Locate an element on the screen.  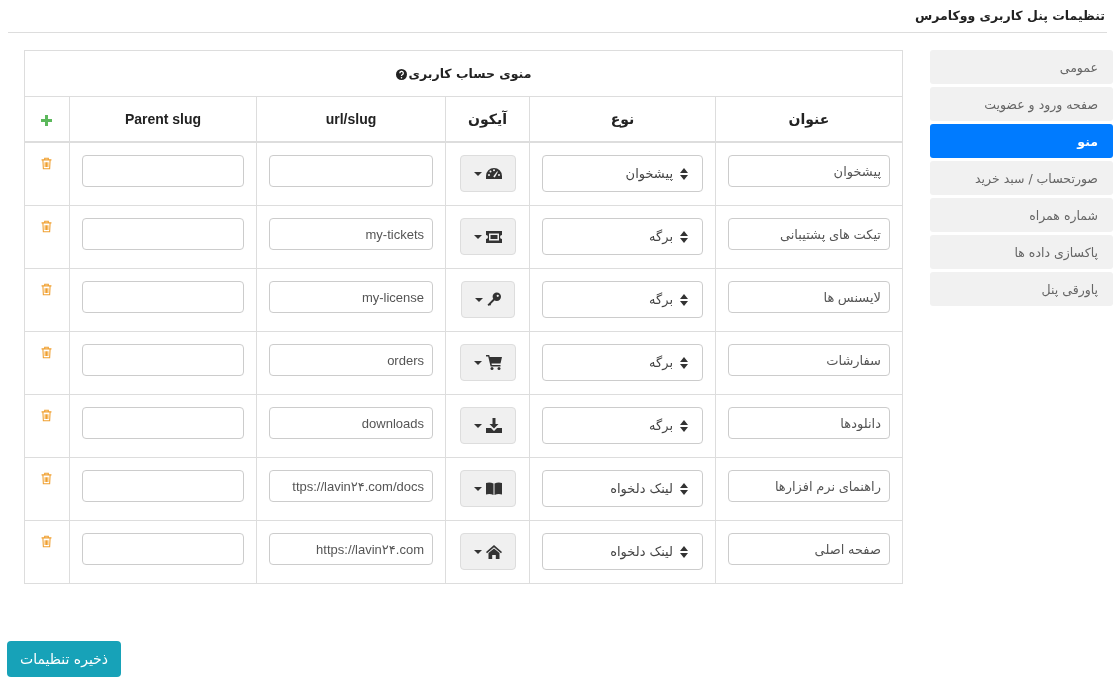
column-header: Parent slug is located at coordinates (163, 119).